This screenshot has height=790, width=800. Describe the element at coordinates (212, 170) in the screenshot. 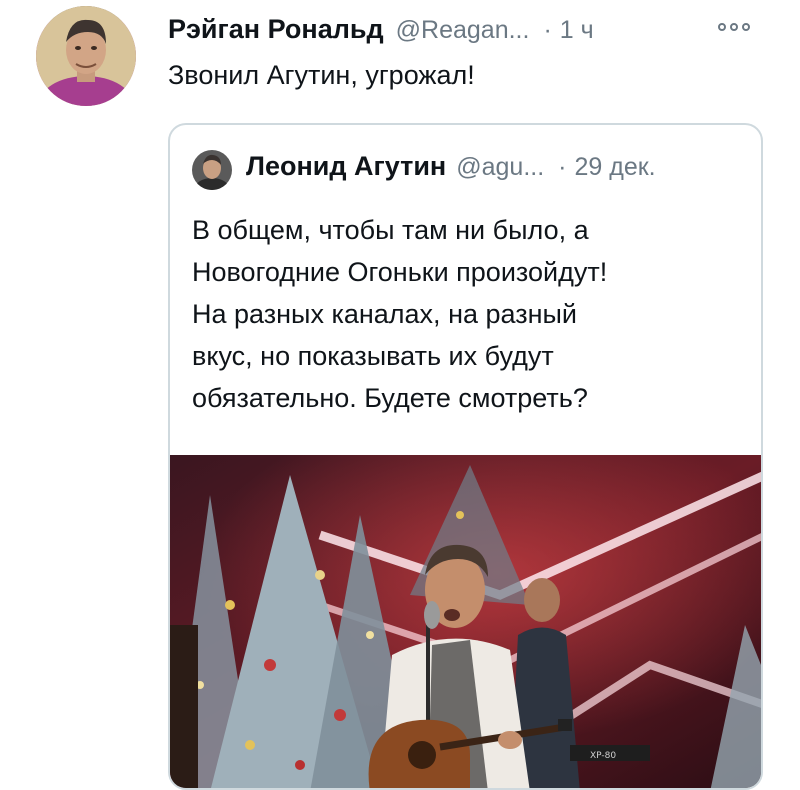

I see `quoted-avatar` at that location.